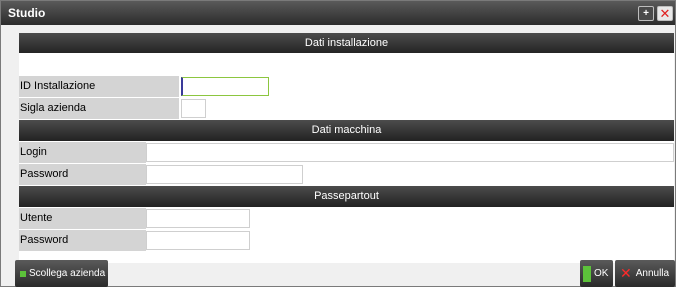  I want to click on row-login: Login, so click(346, 152).